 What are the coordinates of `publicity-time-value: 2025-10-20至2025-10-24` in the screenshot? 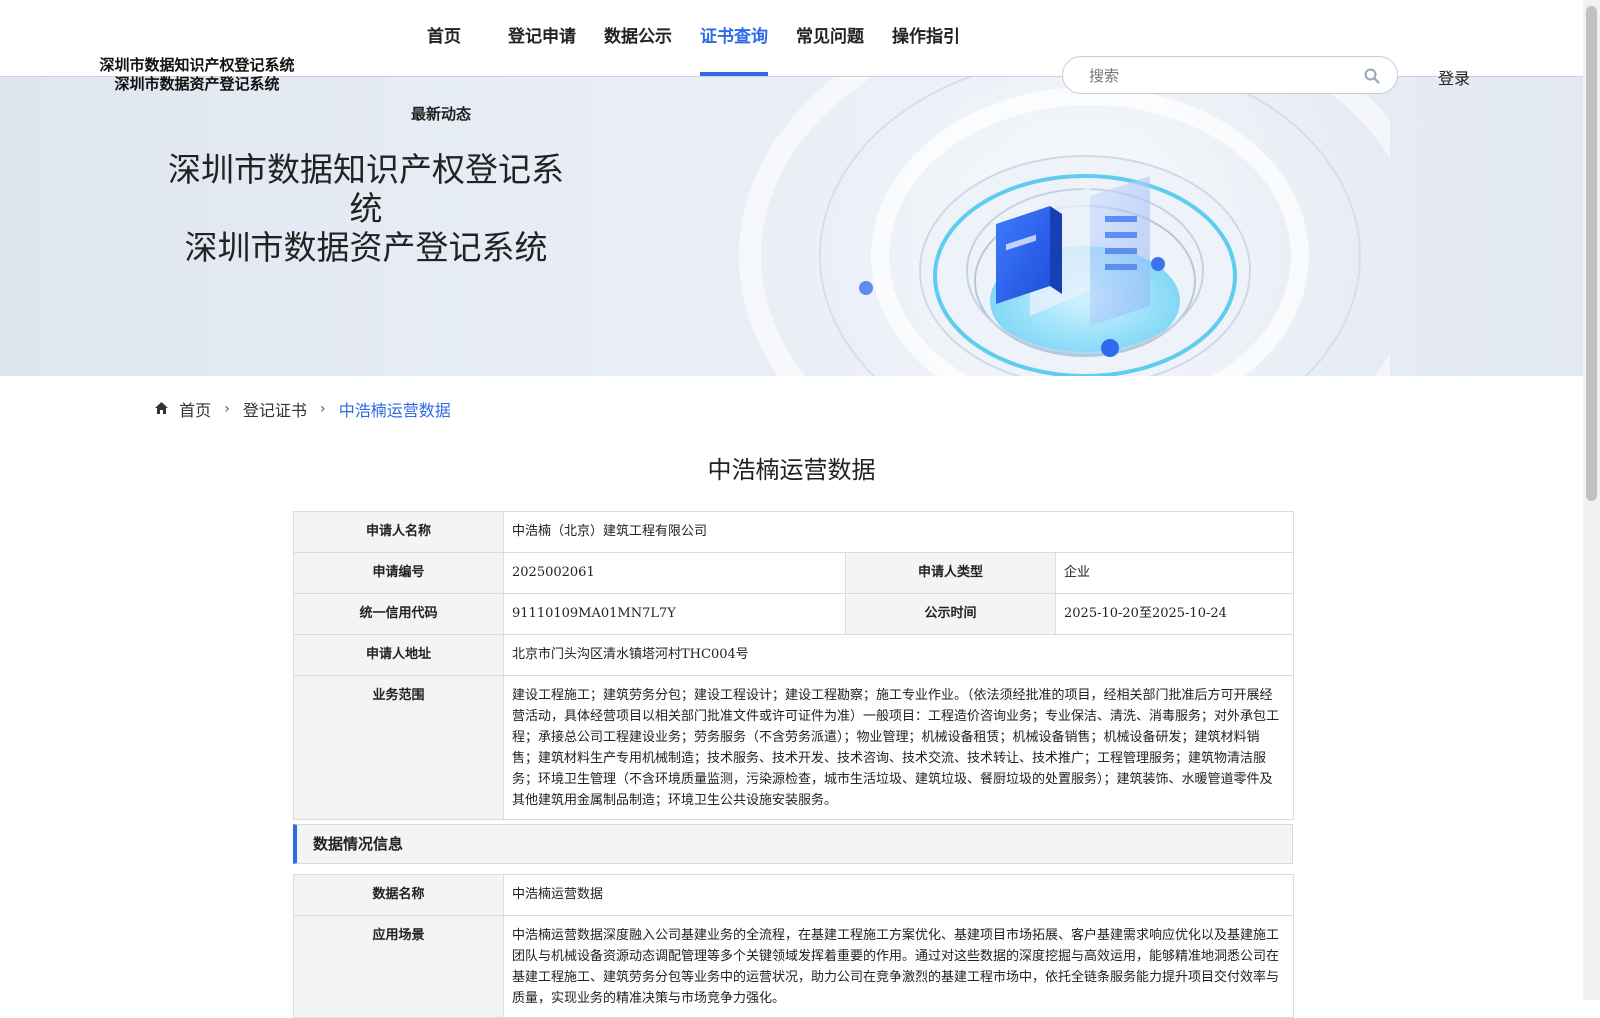 It's located at (1174, 614).